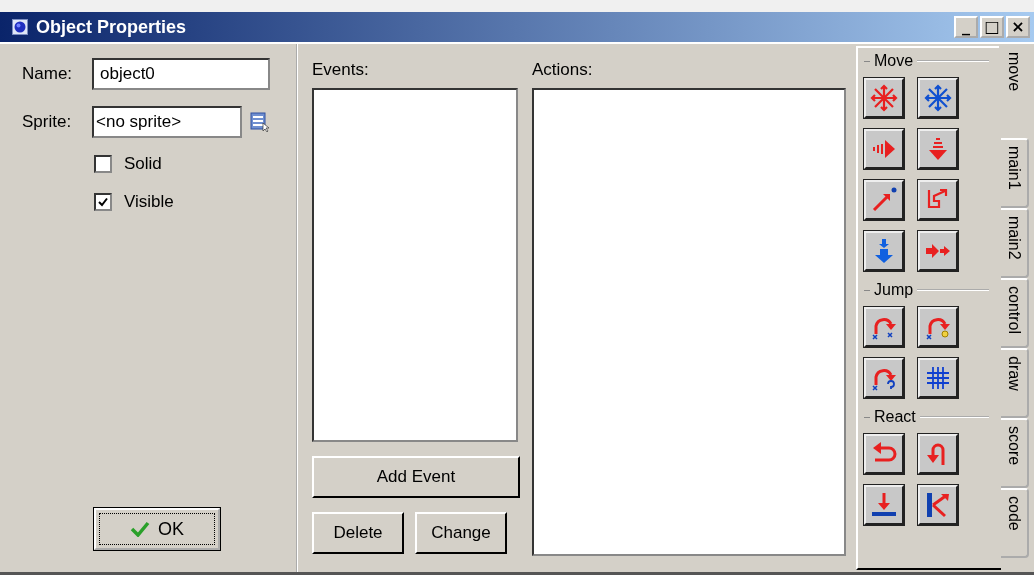  Describe the element at coordinates (894, 61) in the screenshot. I see `group-label: Move` at that location.